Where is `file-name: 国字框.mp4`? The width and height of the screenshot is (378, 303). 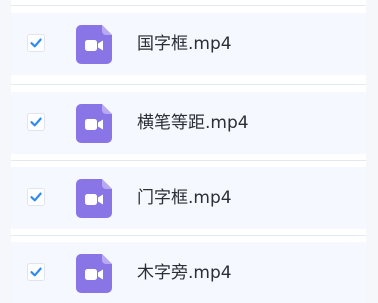
file-name: 国字框.mp4 is located at coordinates (184, 44).